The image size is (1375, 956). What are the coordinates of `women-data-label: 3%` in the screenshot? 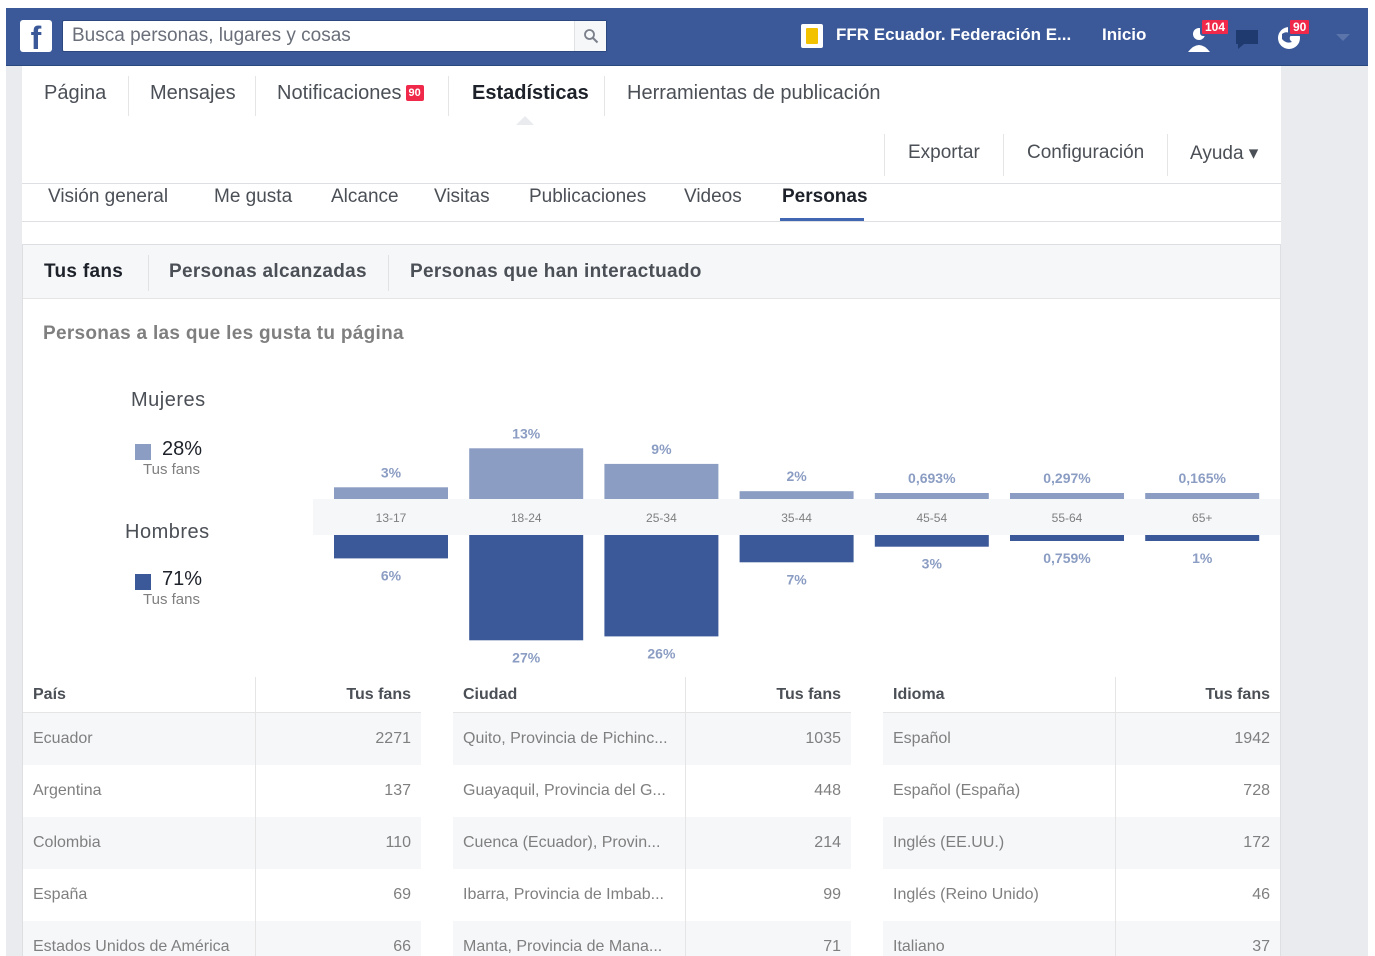 It's located at (391, 472).